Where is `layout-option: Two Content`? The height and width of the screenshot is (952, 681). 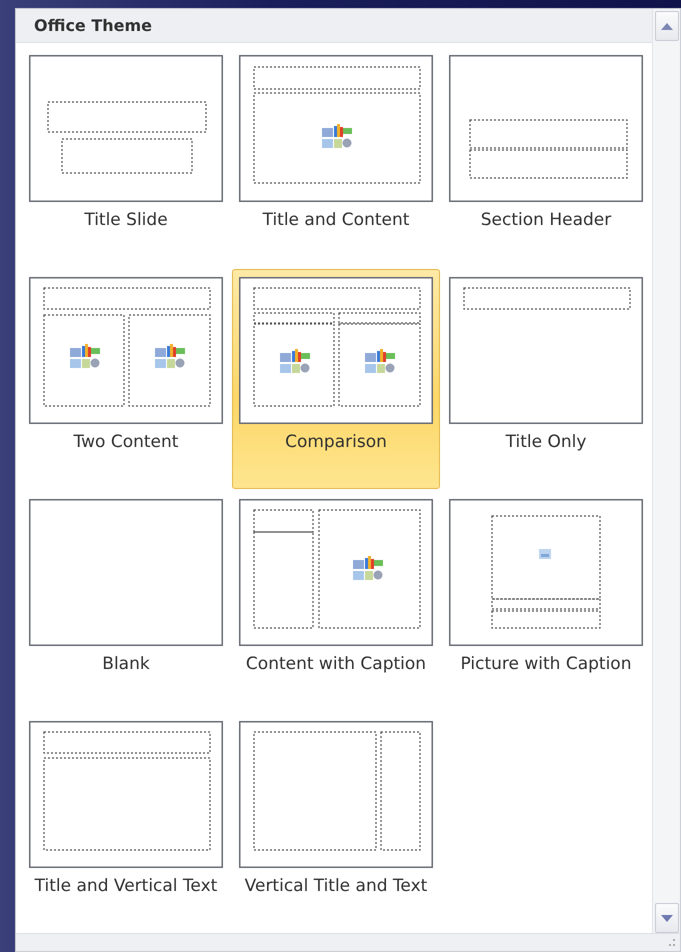 layout-option: Two Content is located at coordinates (126, 379).